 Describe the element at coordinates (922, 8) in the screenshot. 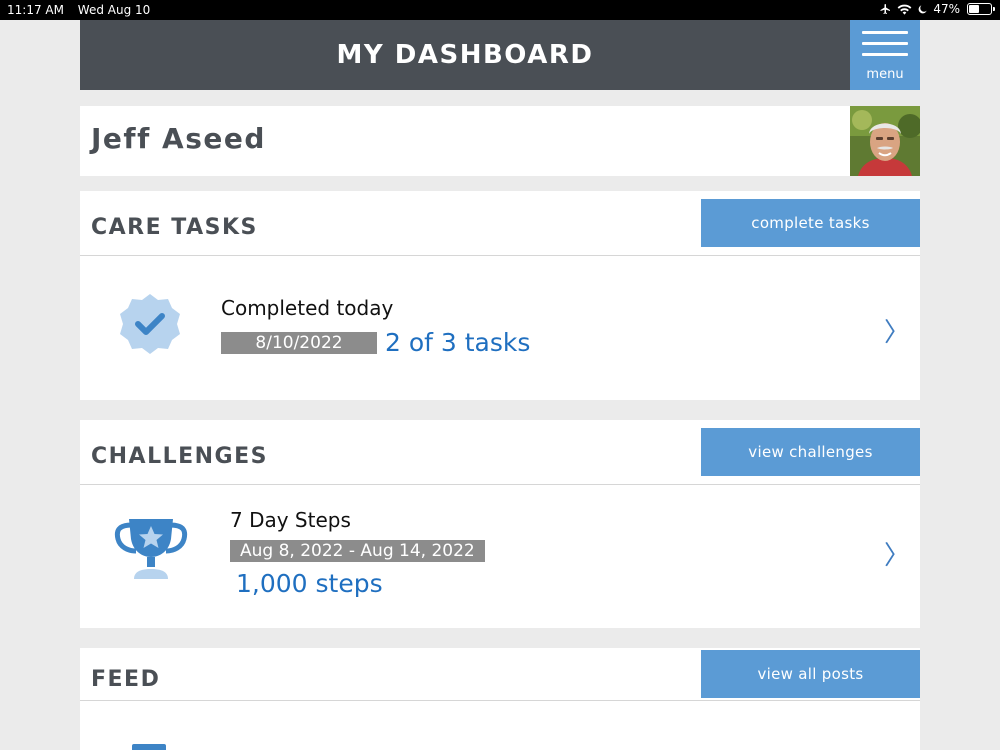

I see `moon-icon` at that location.